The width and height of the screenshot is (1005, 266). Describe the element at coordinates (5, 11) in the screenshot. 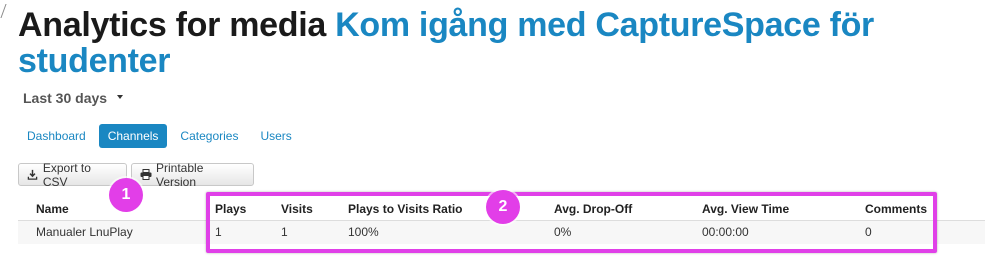

I see `window-edge-mark` at that location.